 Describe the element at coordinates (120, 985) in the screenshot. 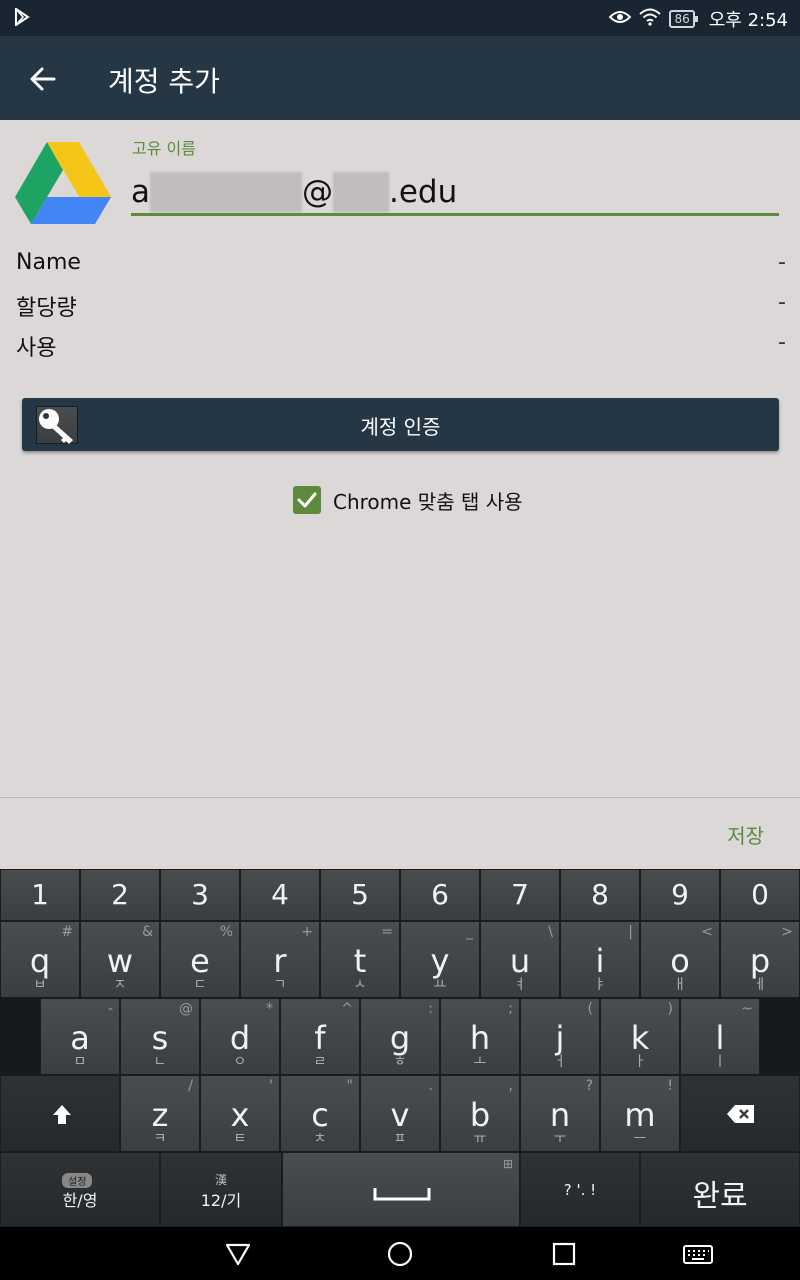

I see `key-hangul: ㅈ` at that location.